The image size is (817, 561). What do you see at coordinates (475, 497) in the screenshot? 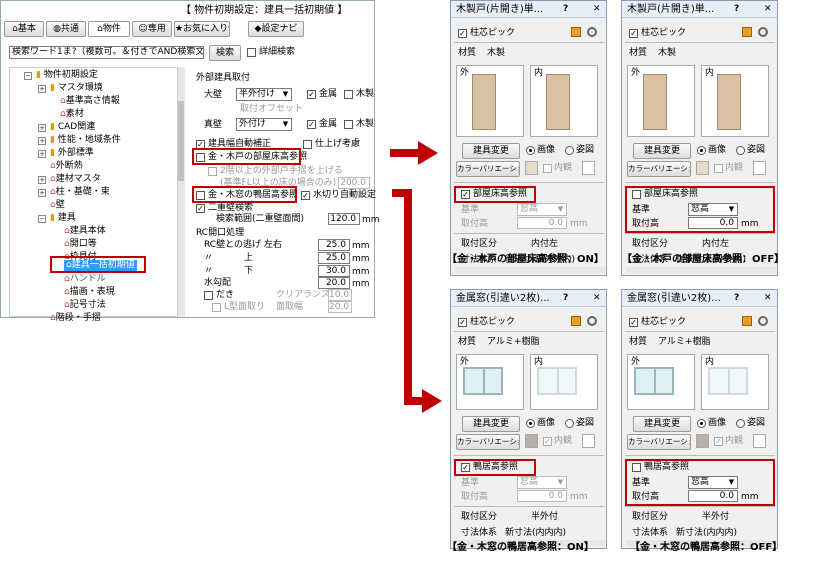
I see `height-label: 取付高` at bounding box center [475, 497].